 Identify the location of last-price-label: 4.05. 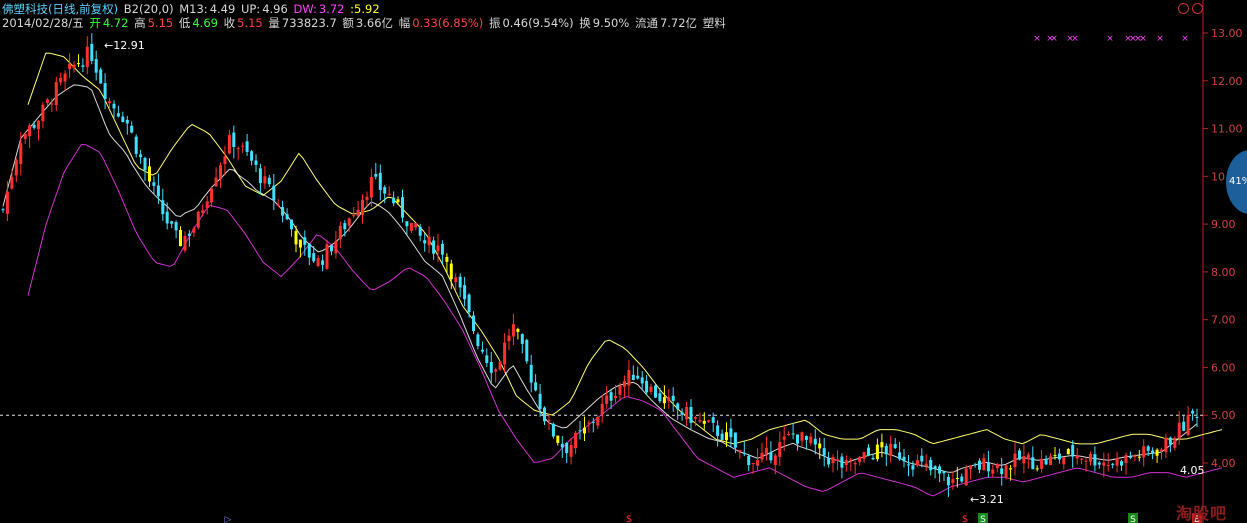
(1192, 470).